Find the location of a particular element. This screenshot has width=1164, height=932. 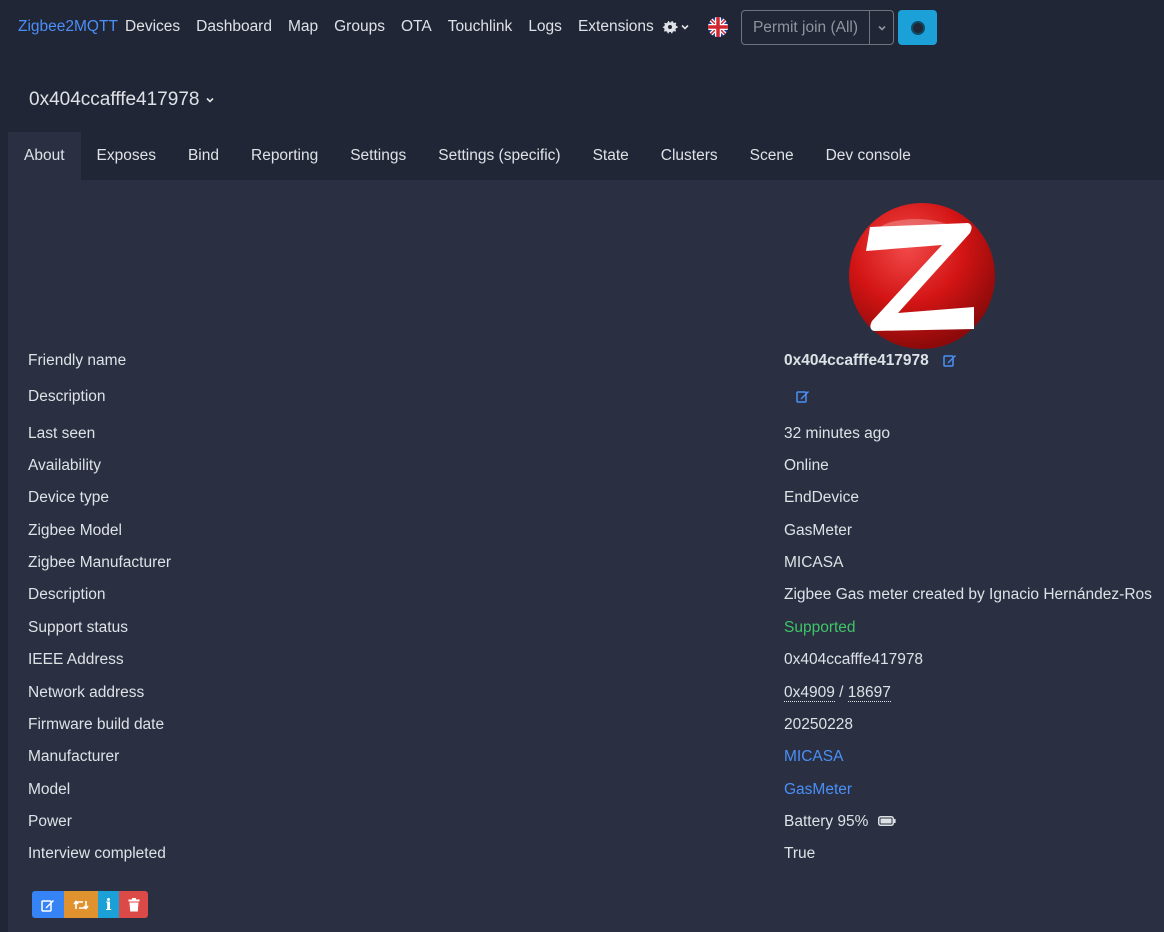

zigbee-manufacturer-label: Zigbee Manufacturer is located at coordinates (100, 562).